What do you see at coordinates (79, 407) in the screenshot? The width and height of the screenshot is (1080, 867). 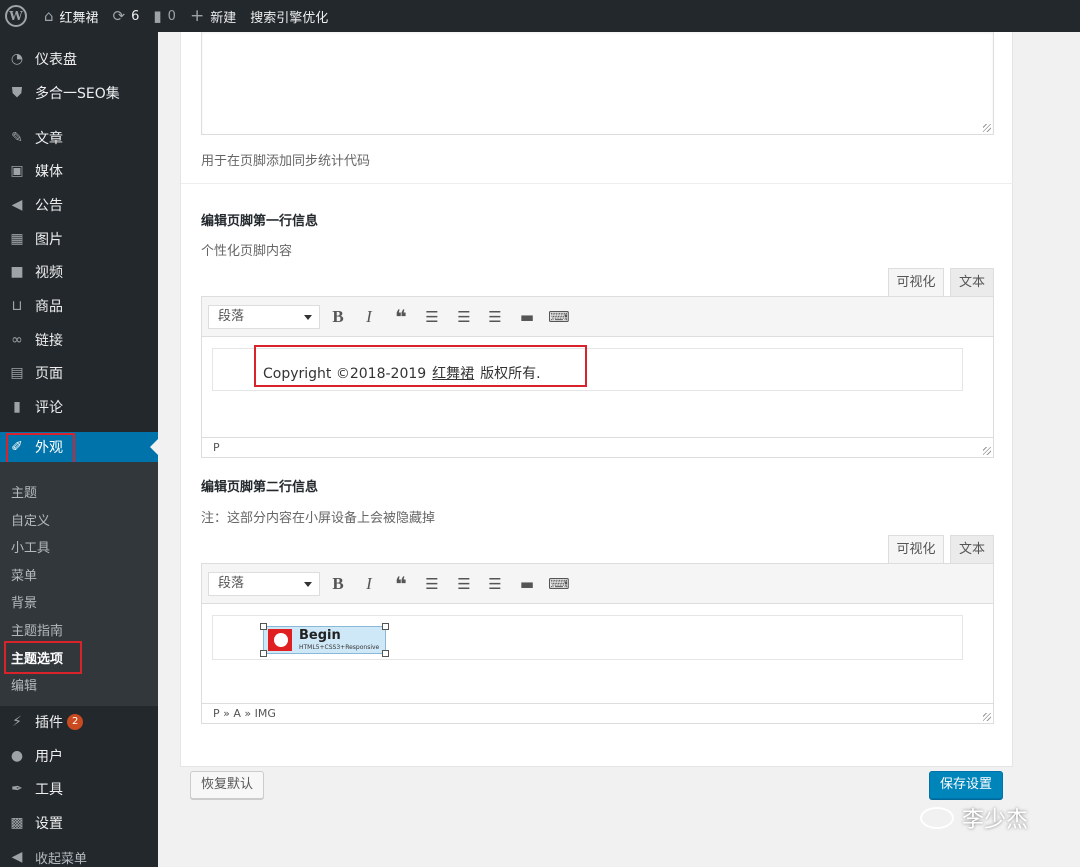 I see `menu-item-comments: ▮ 评论` at bounding box center [79, 407].